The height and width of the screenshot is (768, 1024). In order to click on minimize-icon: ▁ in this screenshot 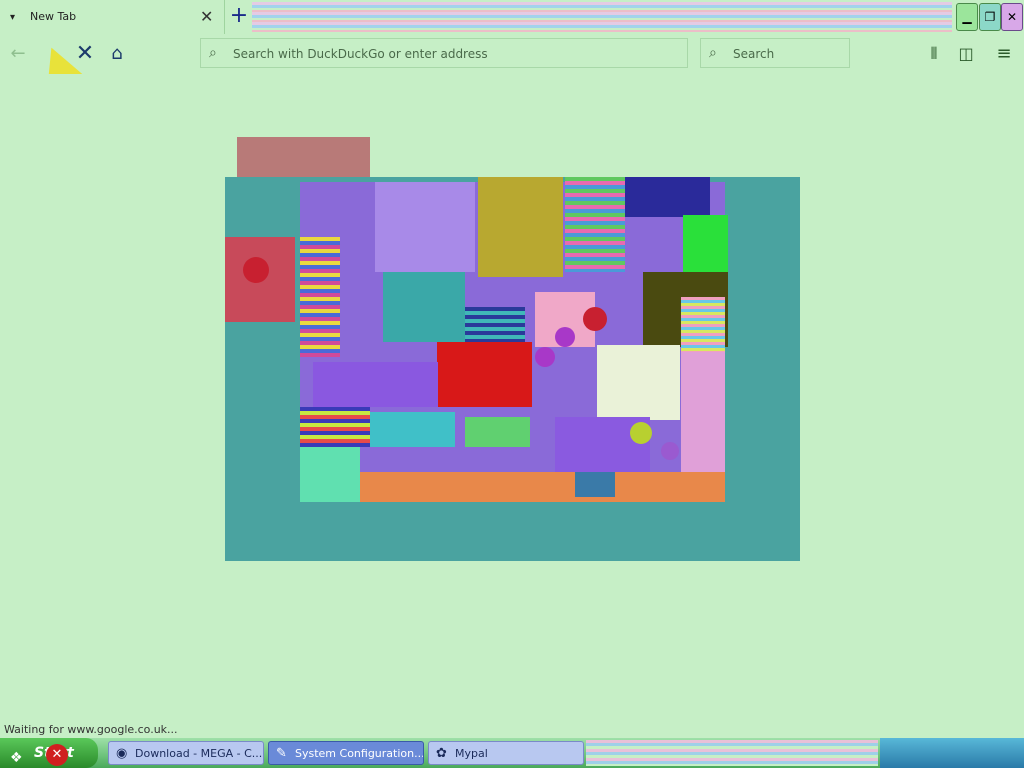, I will do `click(967, 17)`.